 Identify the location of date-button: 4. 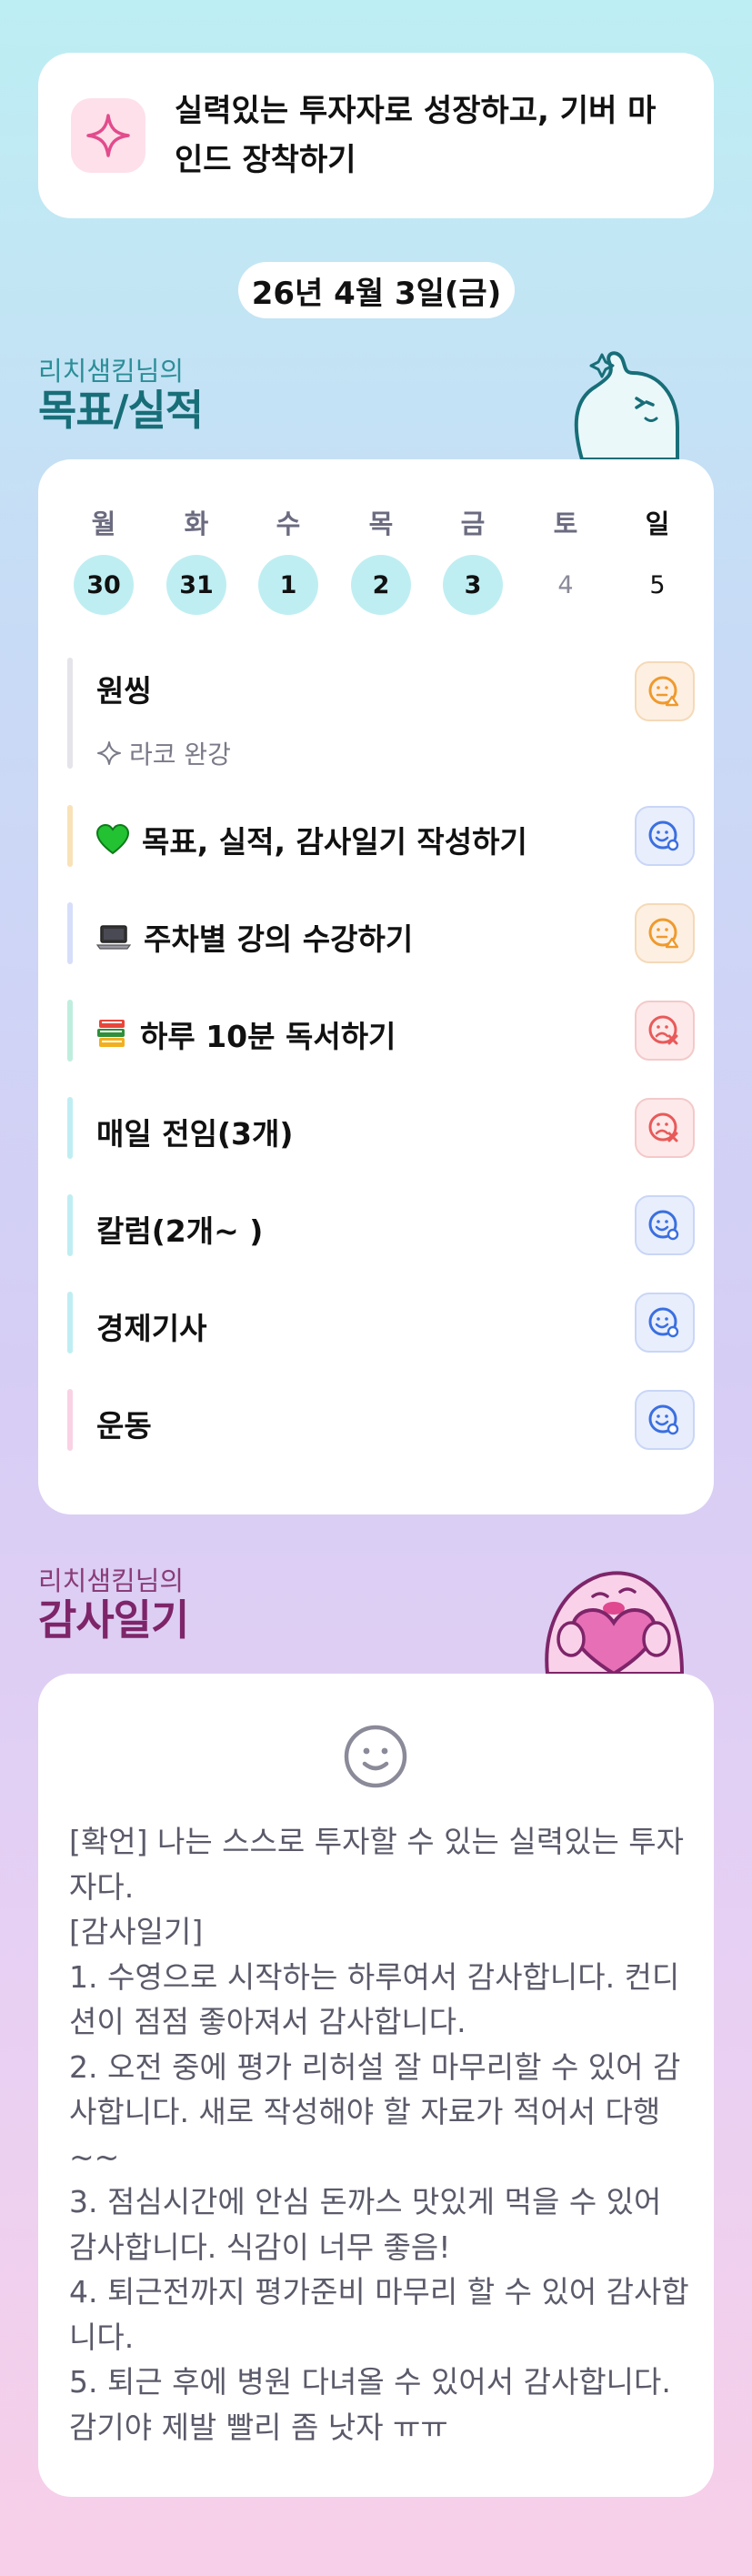
(566, 585).